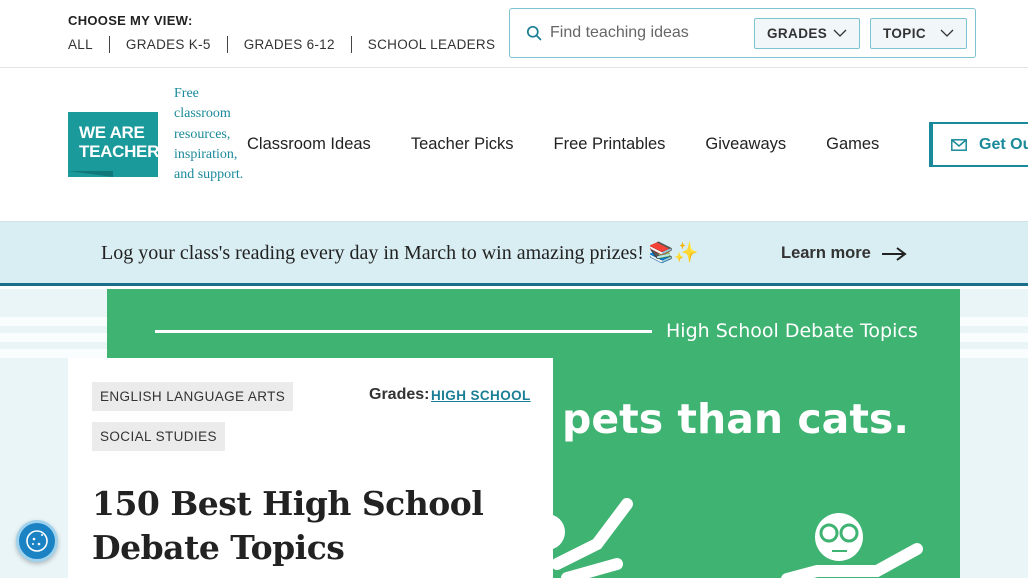 This screenshot has height=578, width=1028. Describe the element at coordinates (167, 44) in the screenshot. I see `view-link-grades-k-5: GRADES K-5` at that location.